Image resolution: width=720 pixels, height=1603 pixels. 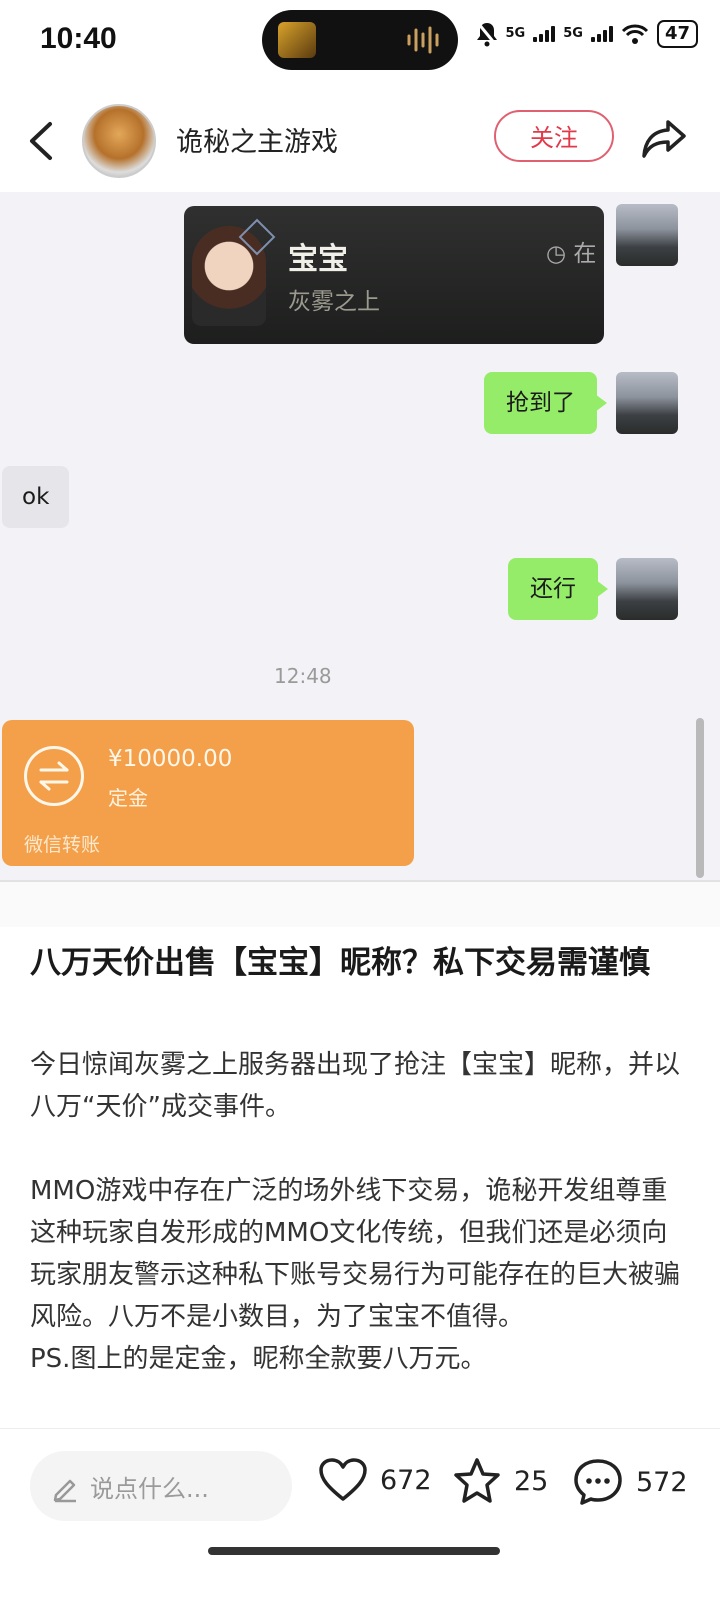 I want to click on status-icons: 5G 5G 47, so click(x=587, y=34).